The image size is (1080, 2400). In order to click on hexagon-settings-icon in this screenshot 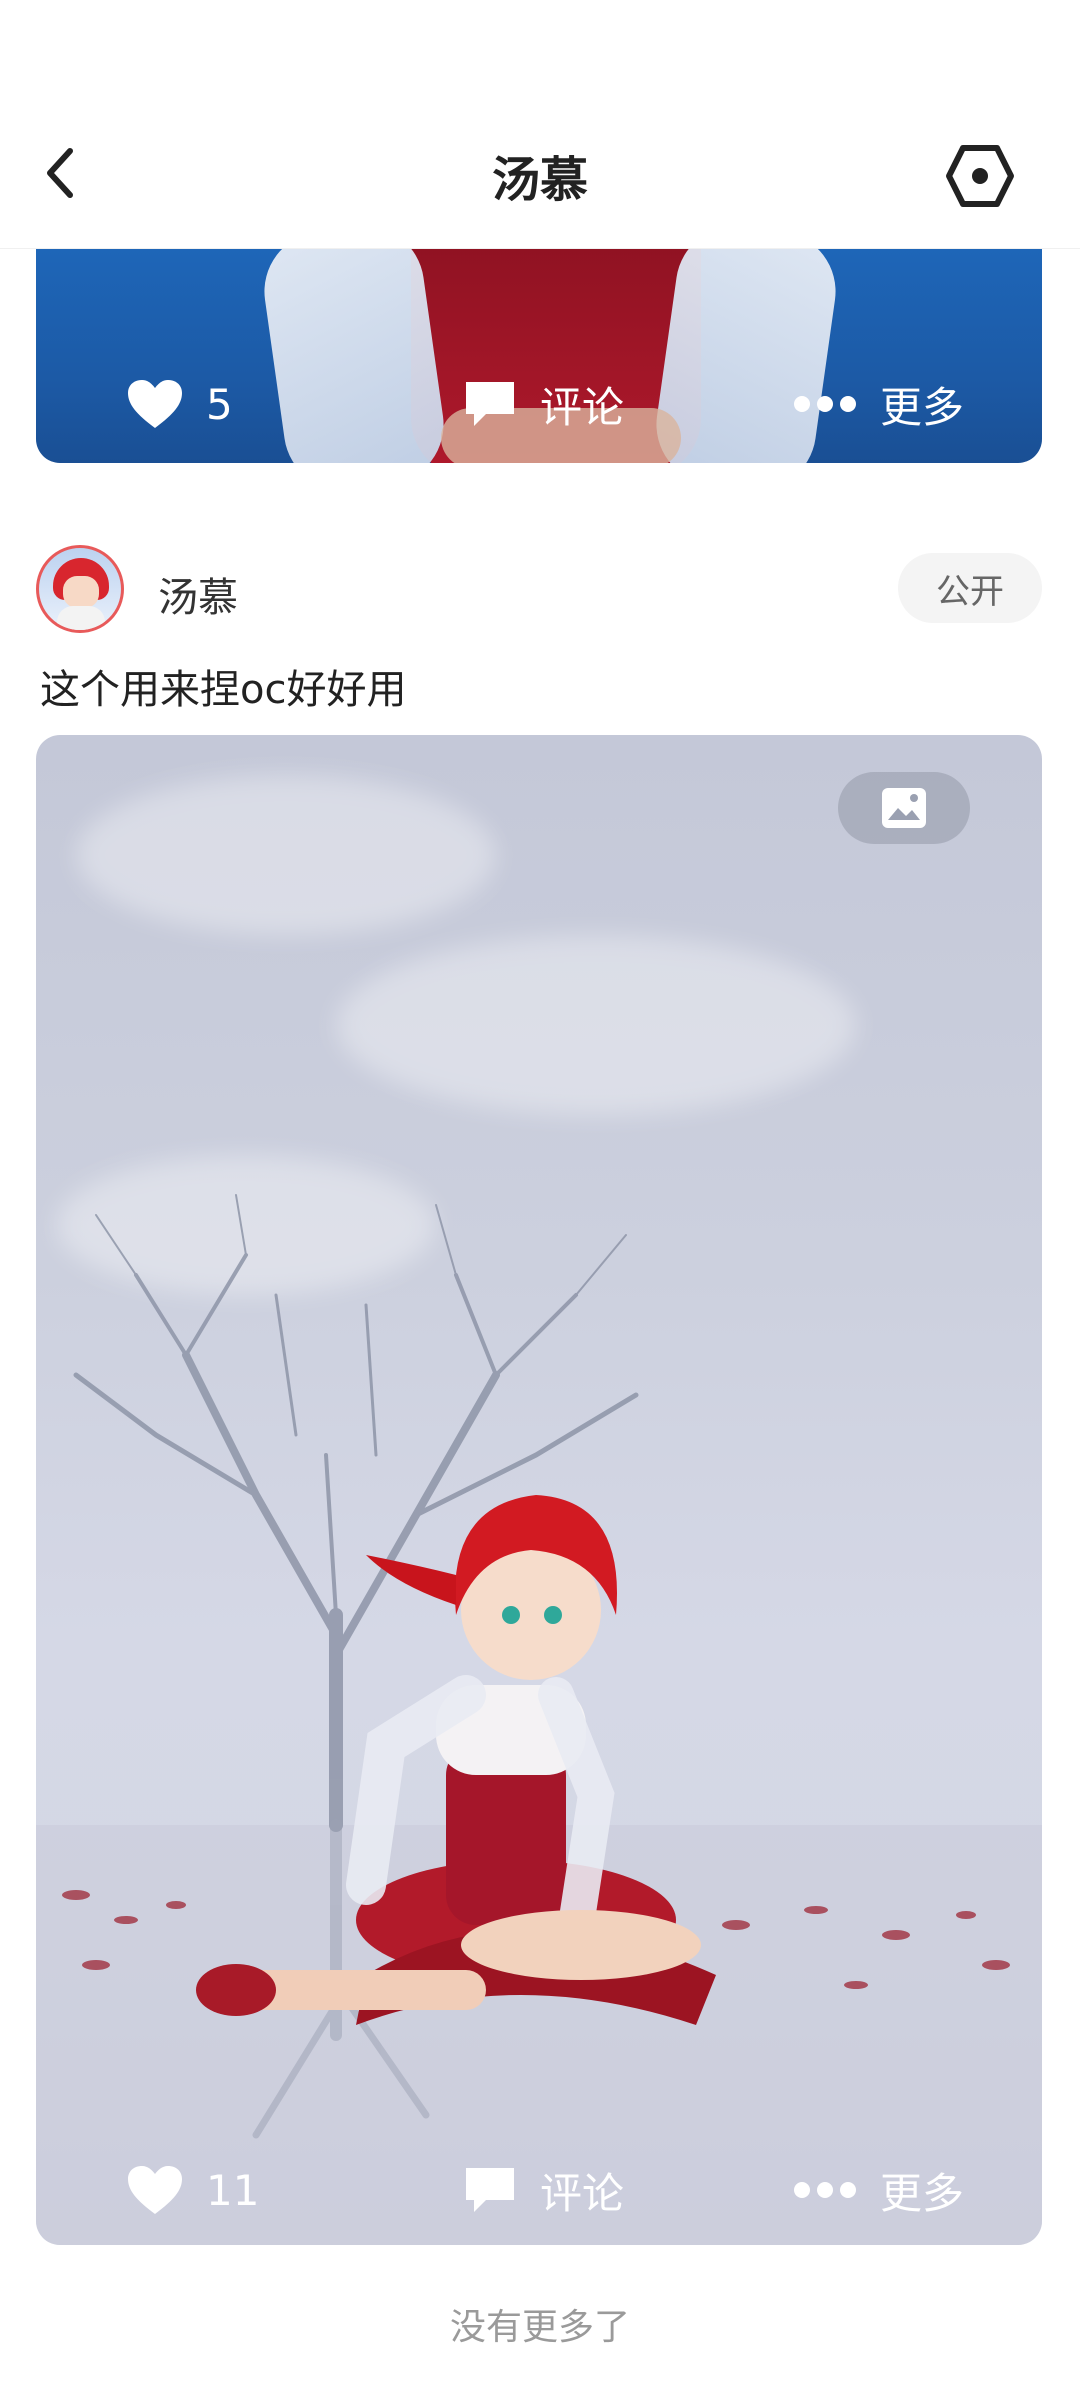, I will do `click(980, 176)`.